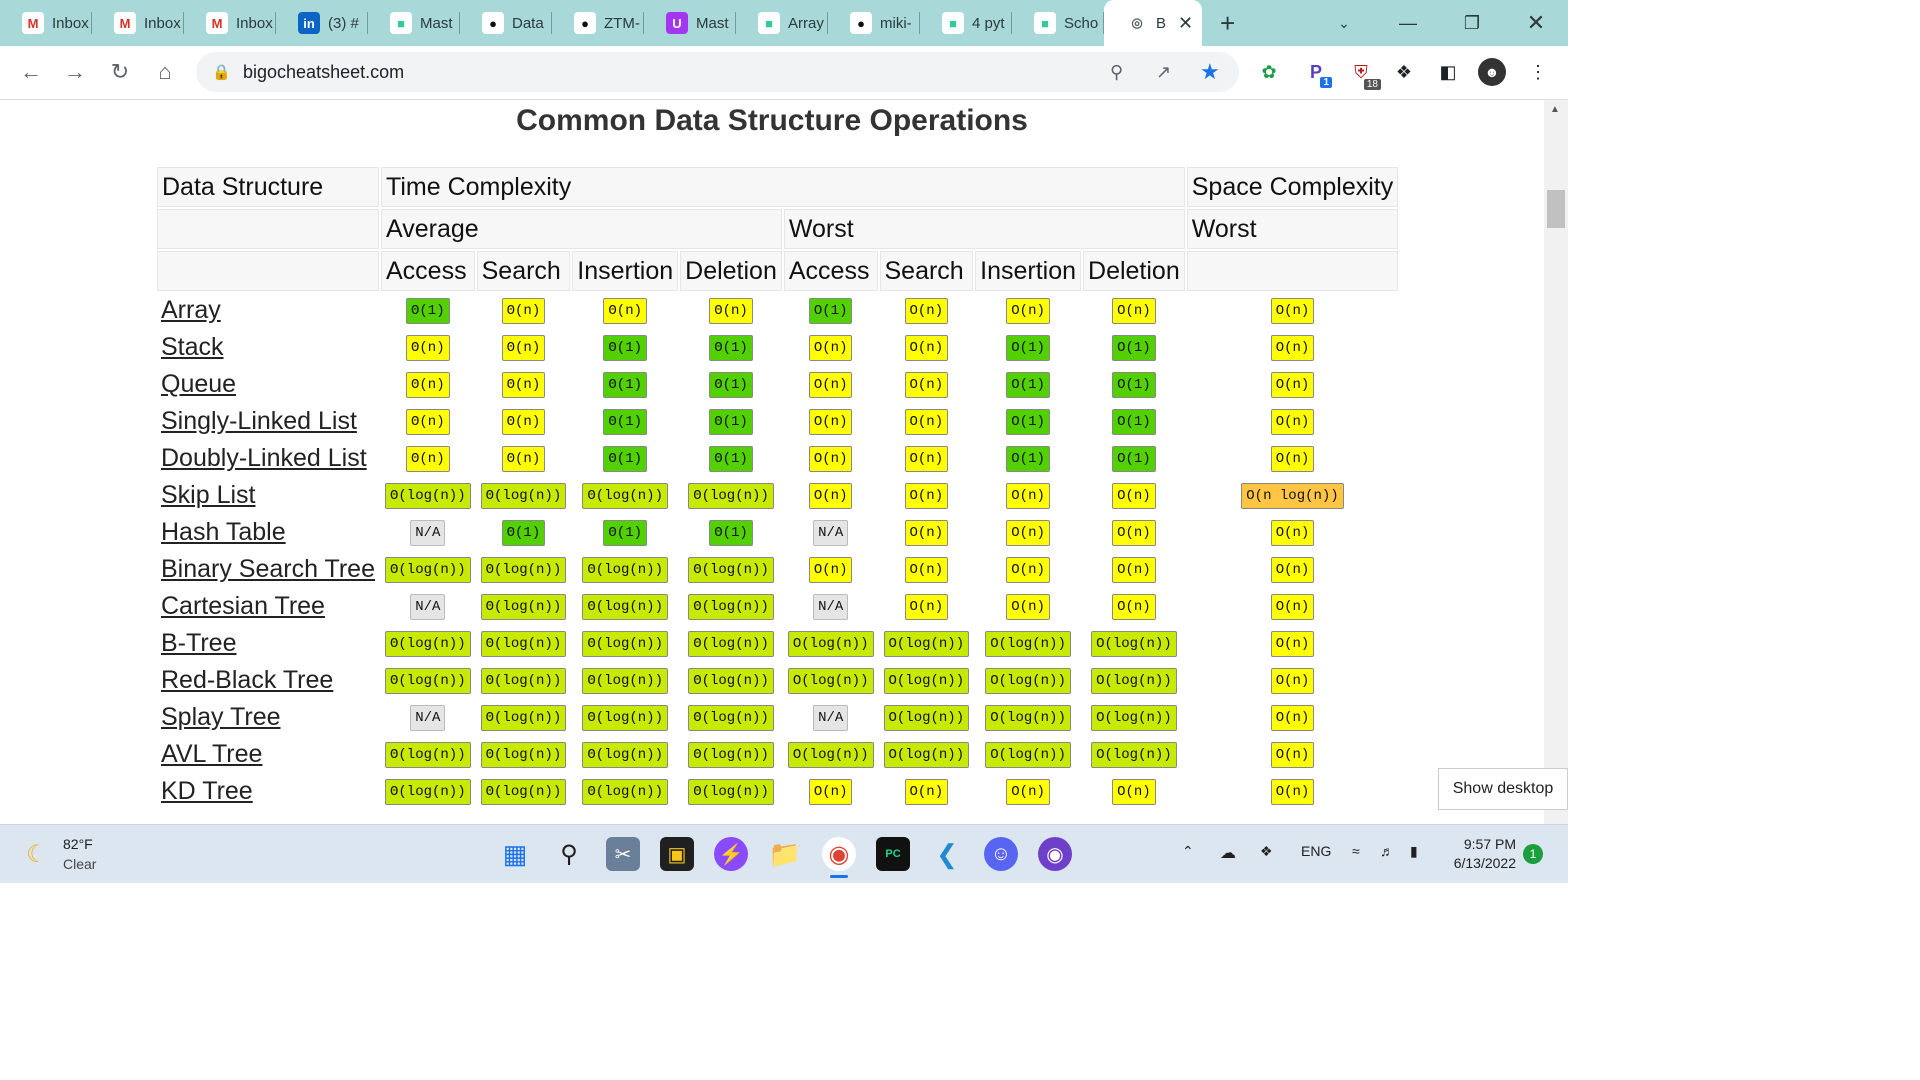 Image resolution: width=1920 pixels, height=1080 pixels. What do you see at coordinates (1414, 851) in the screenshot?
I see `battery-icon: ▮` at bounding box center [1414, 851].